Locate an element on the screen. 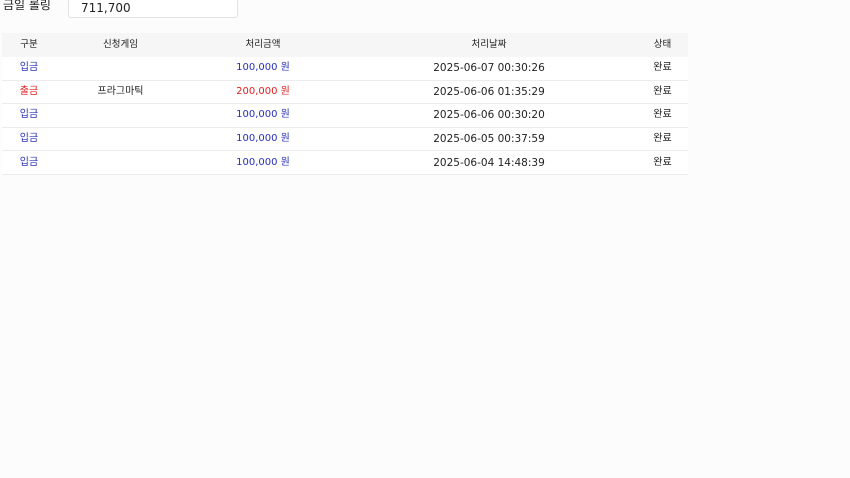 The width and height of the screenshot is (850, 478). rolling-value-box: 711,700 is located at coordinates (153, 9).